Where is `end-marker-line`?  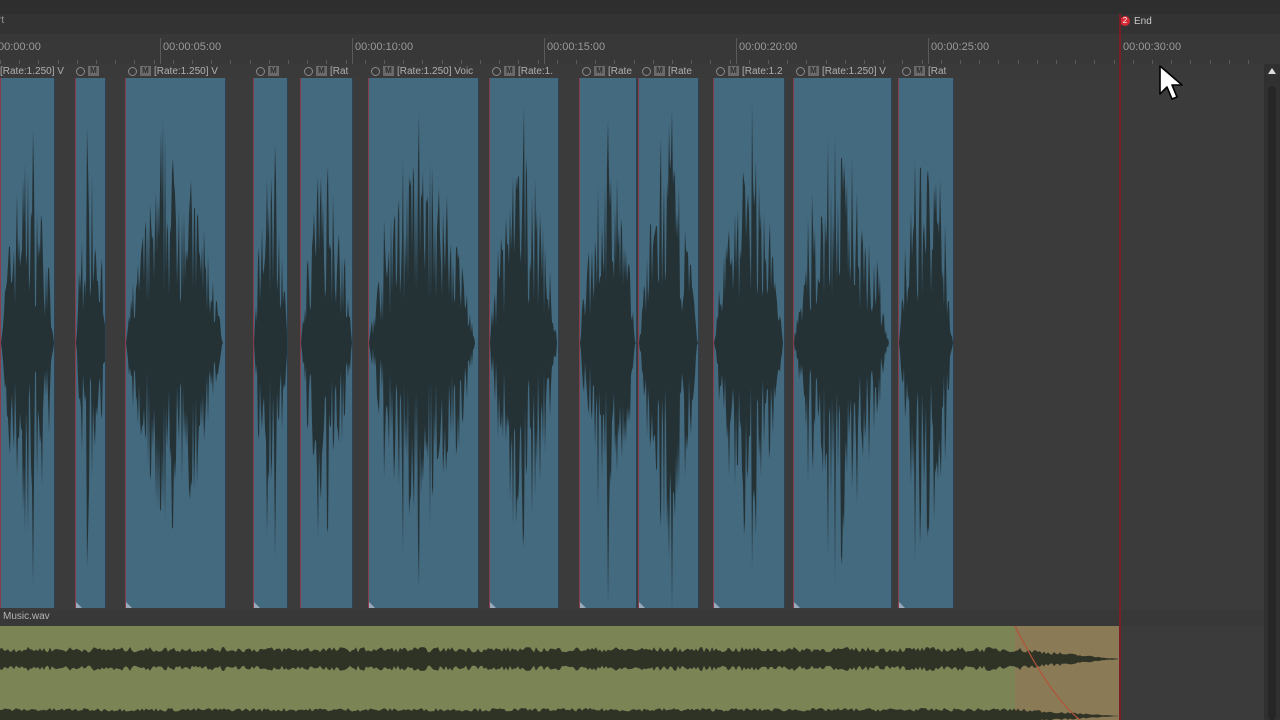
end-marker-line is located at coordinates (1120, 367).